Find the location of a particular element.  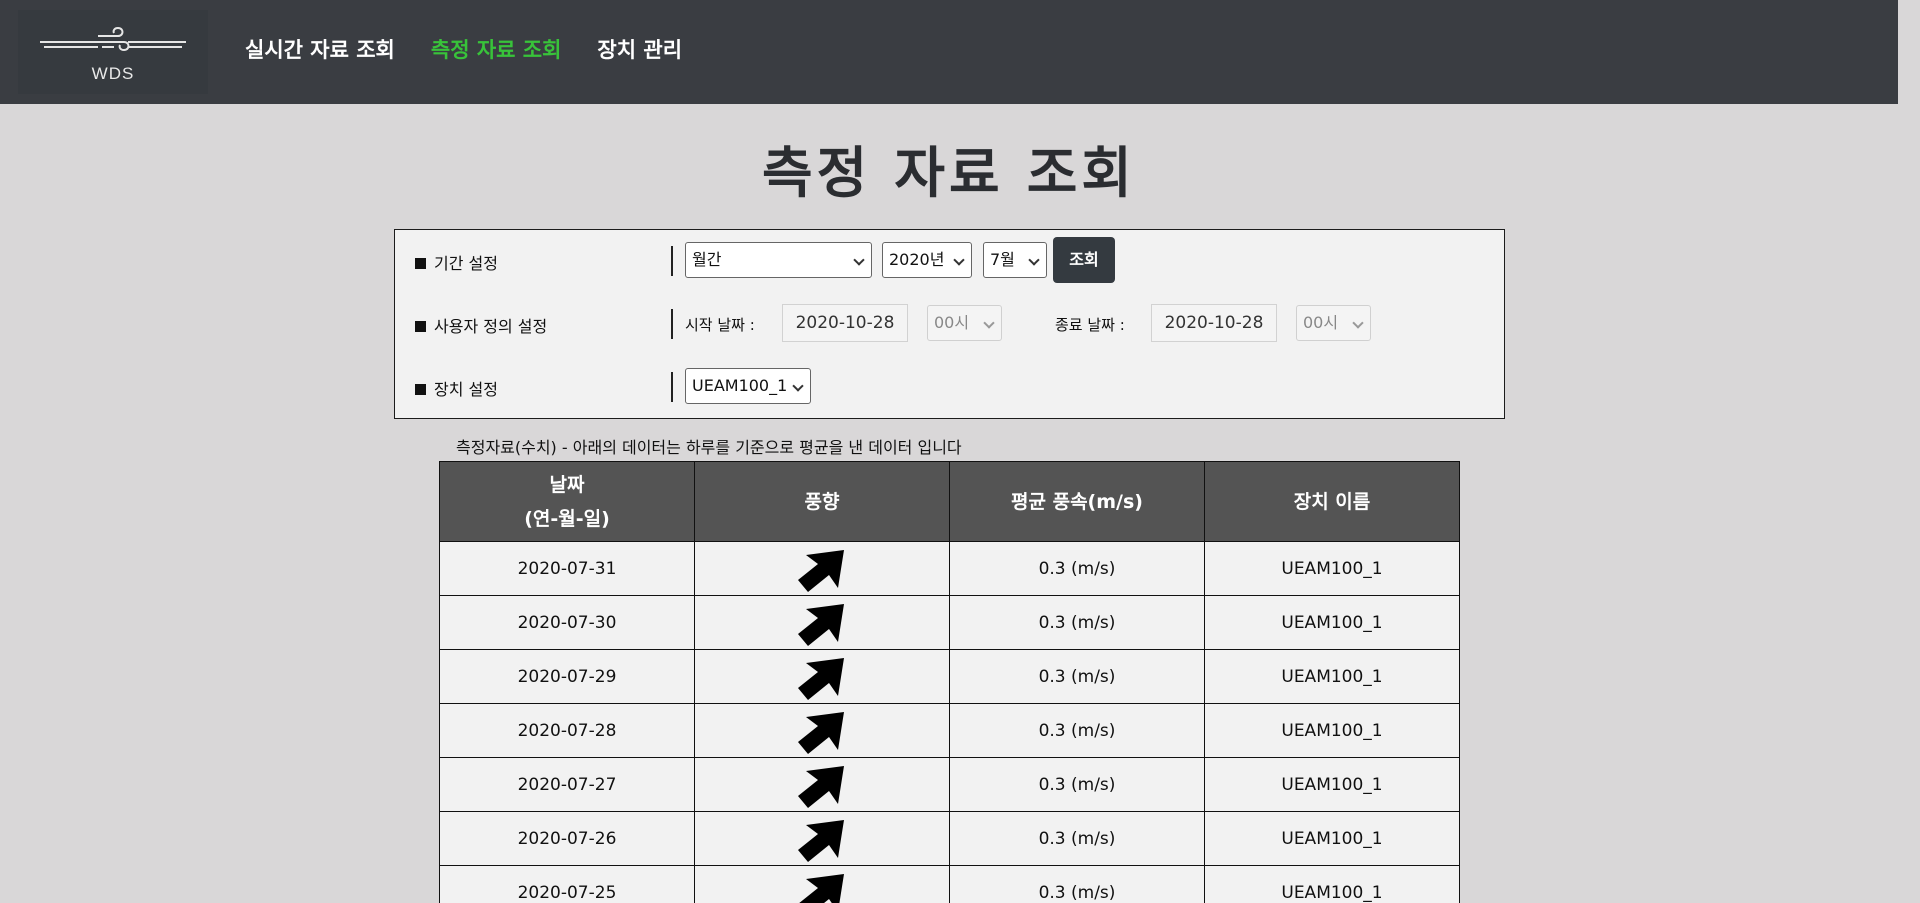

table-row: 2020-07-26 0.3 (m/s) UEAM100_1 is located at coordinates (949, 838).